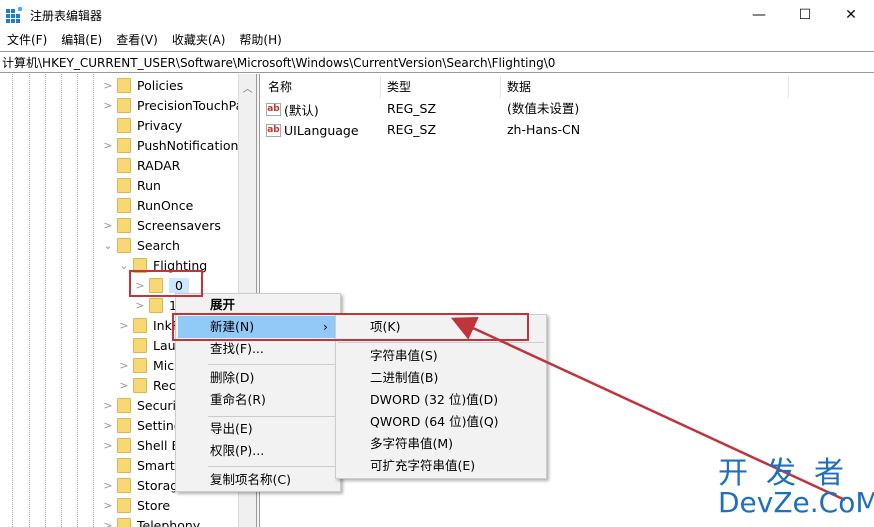 This screenshot has height=527, width=874. I want to click on tree-item: > PrecisionTouchPa, so click(170, 105).